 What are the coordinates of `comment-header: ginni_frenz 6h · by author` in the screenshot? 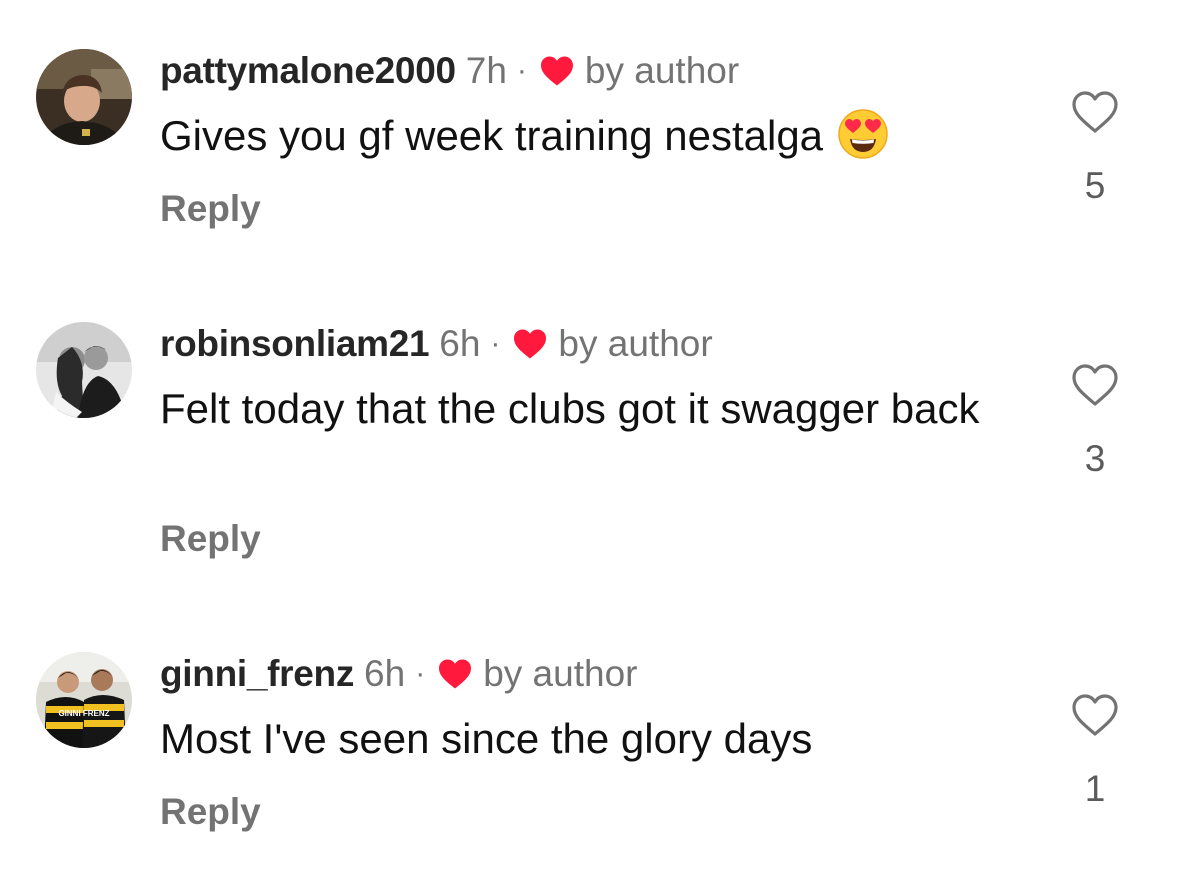 It's located at (398, 674).